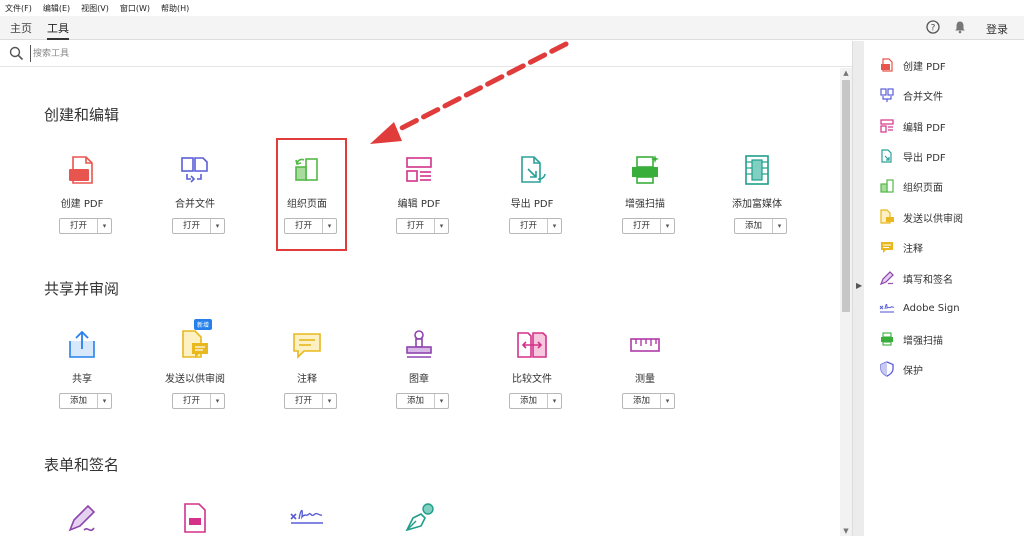 This screenshot has height=536, width=1024. What do you see at coordinates (997, 29) in the screenshot?
I see `login-button: 登录` at bounding box center [997, 29].